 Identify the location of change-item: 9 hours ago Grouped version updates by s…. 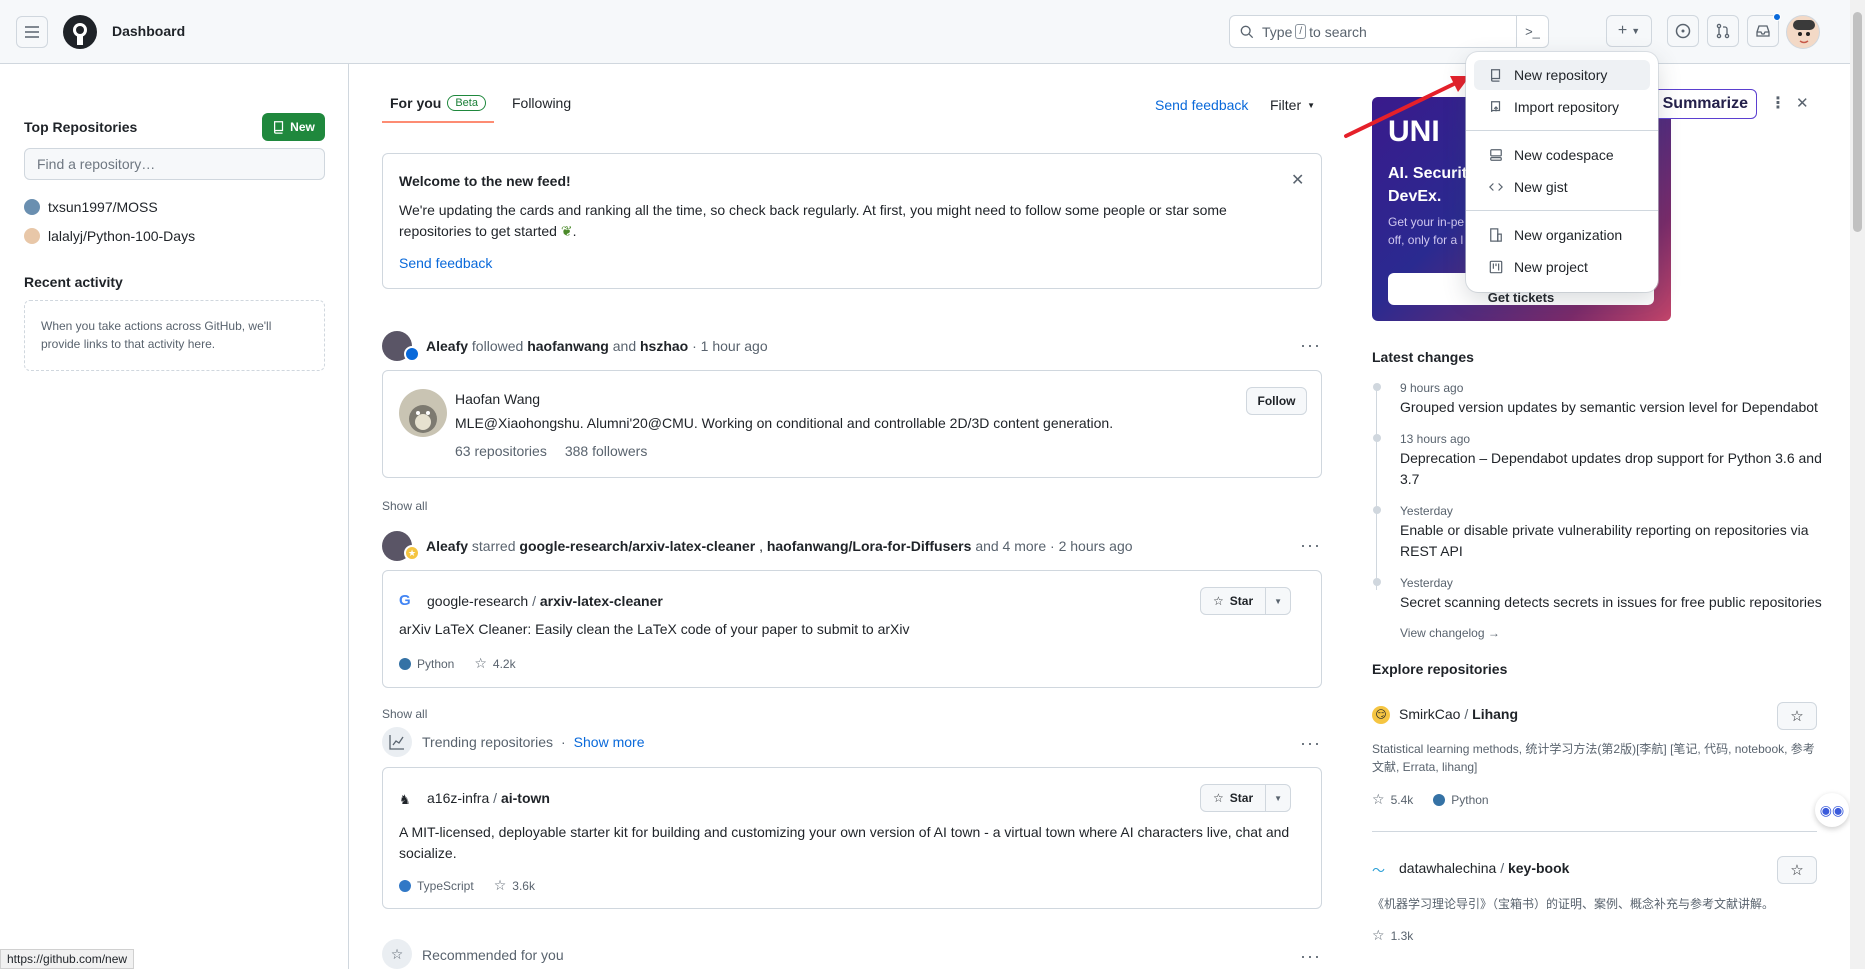
(1615, 399).